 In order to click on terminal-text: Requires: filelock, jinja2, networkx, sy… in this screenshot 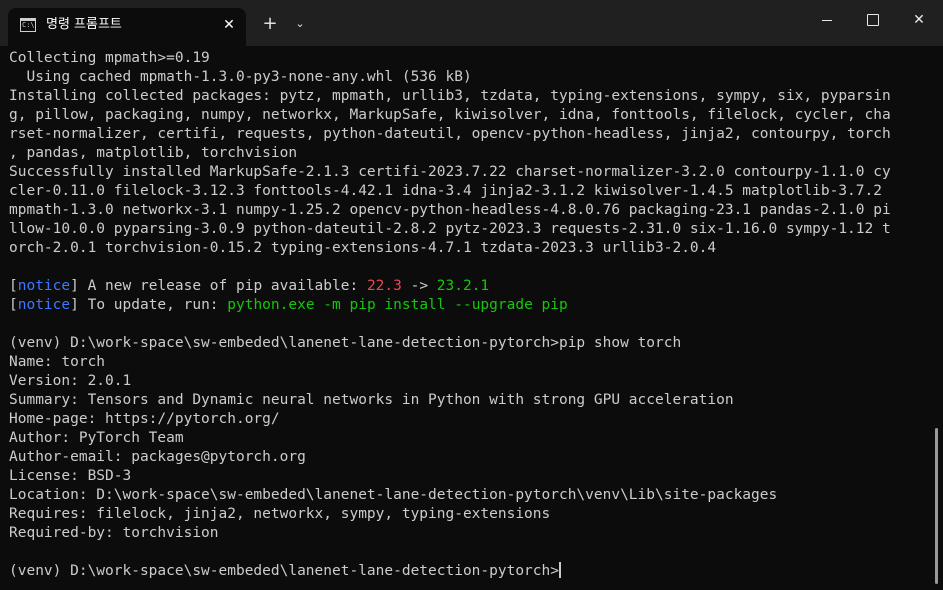, I will do `click(280, 514)`.